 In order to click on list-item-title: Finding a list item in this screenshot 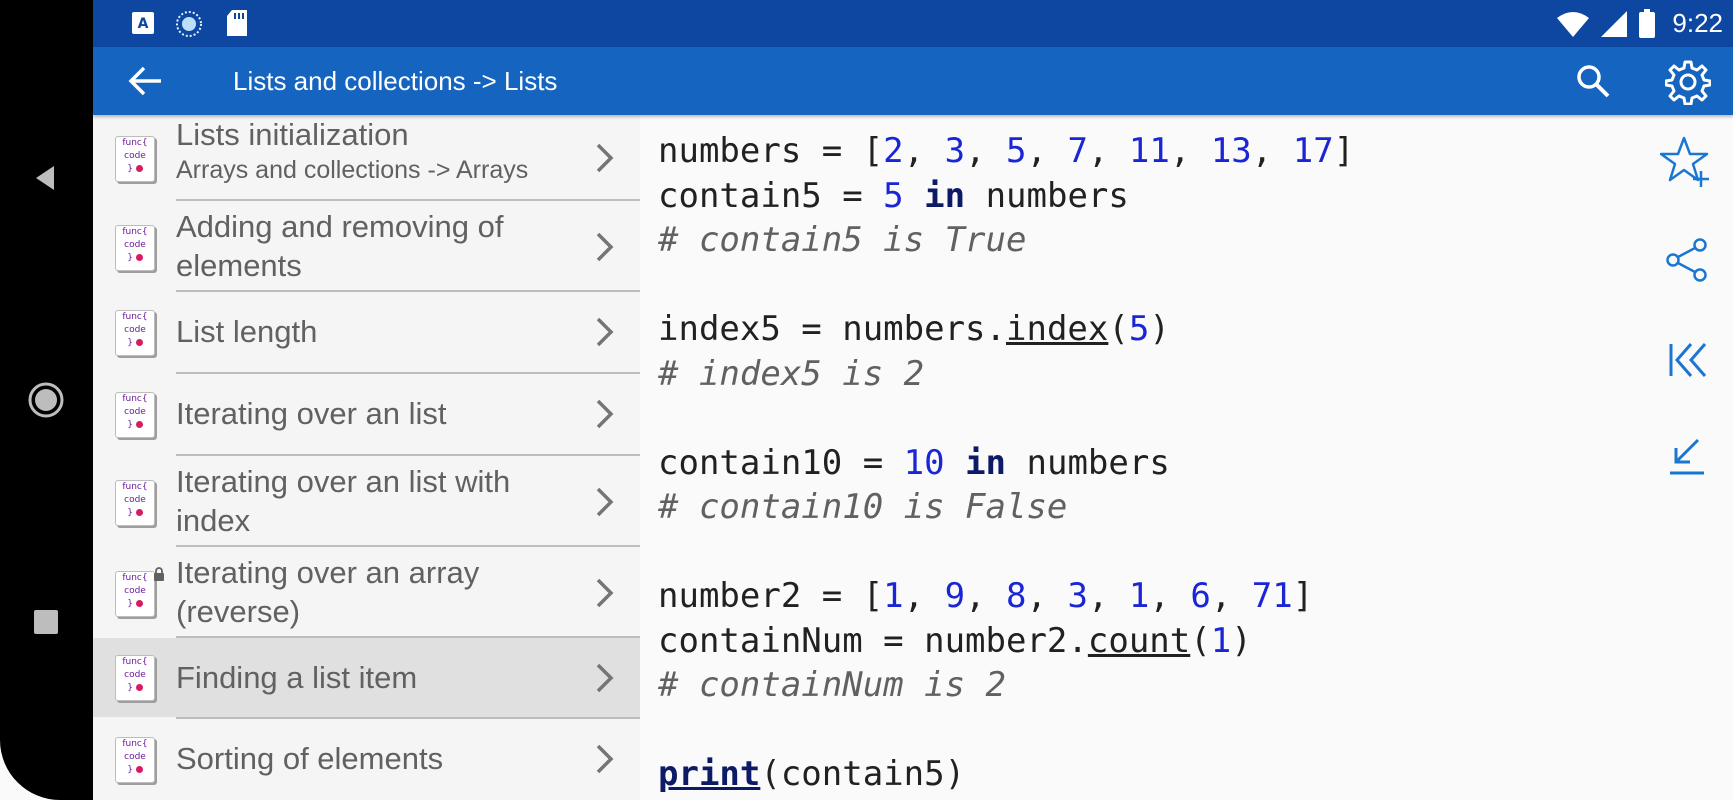, I will do `click(297, 677)`.